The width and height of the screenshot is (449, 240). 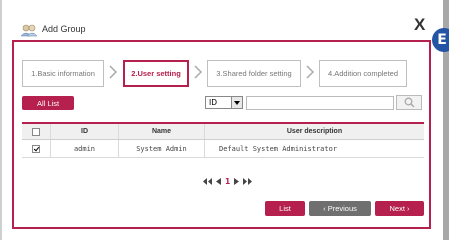 I want to click on list-button: List, so click(x=285, y=208).